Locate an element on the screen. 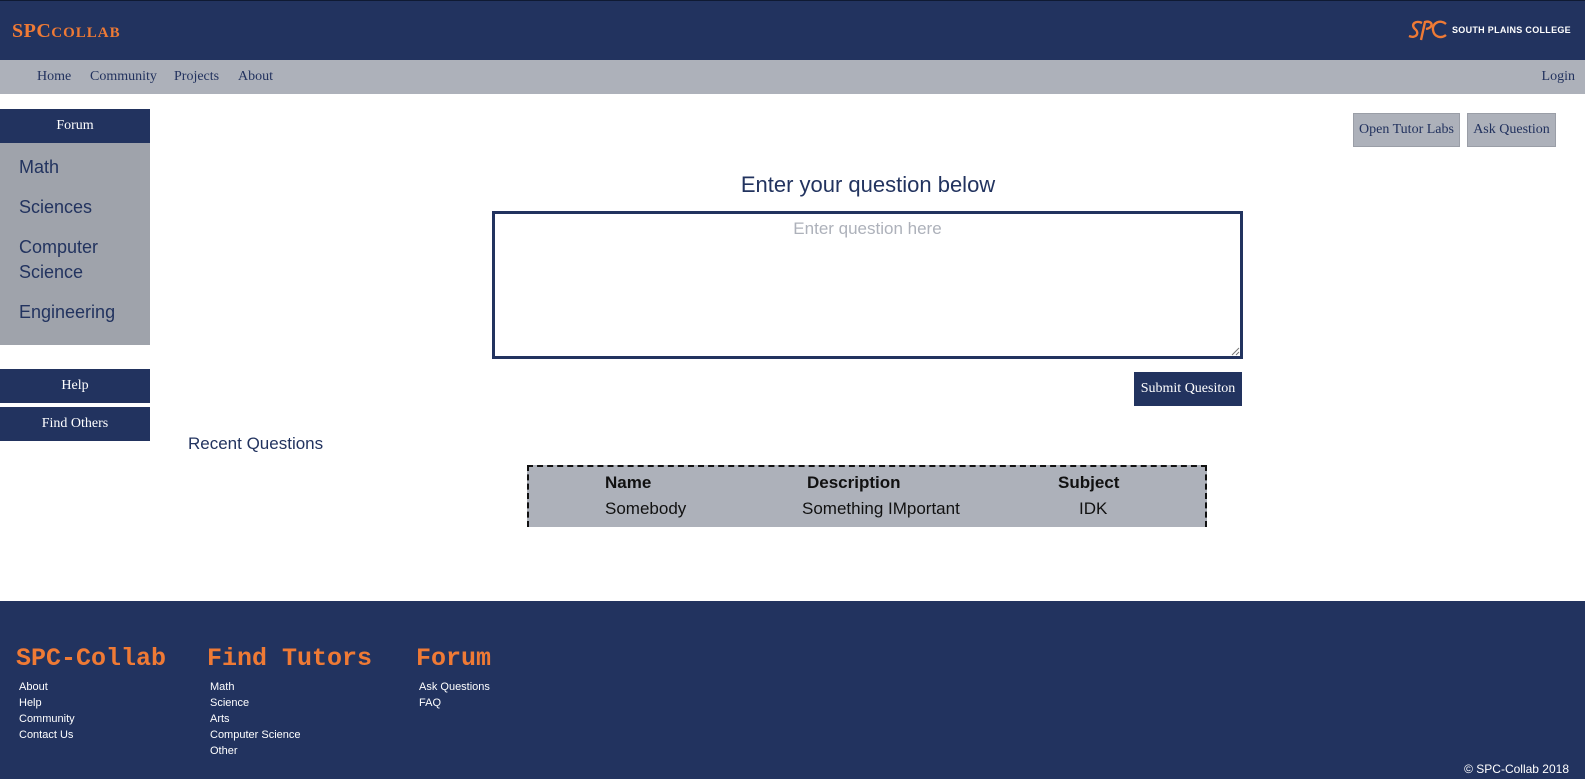  footer-link-about: About is located at coordinates (92, 687).